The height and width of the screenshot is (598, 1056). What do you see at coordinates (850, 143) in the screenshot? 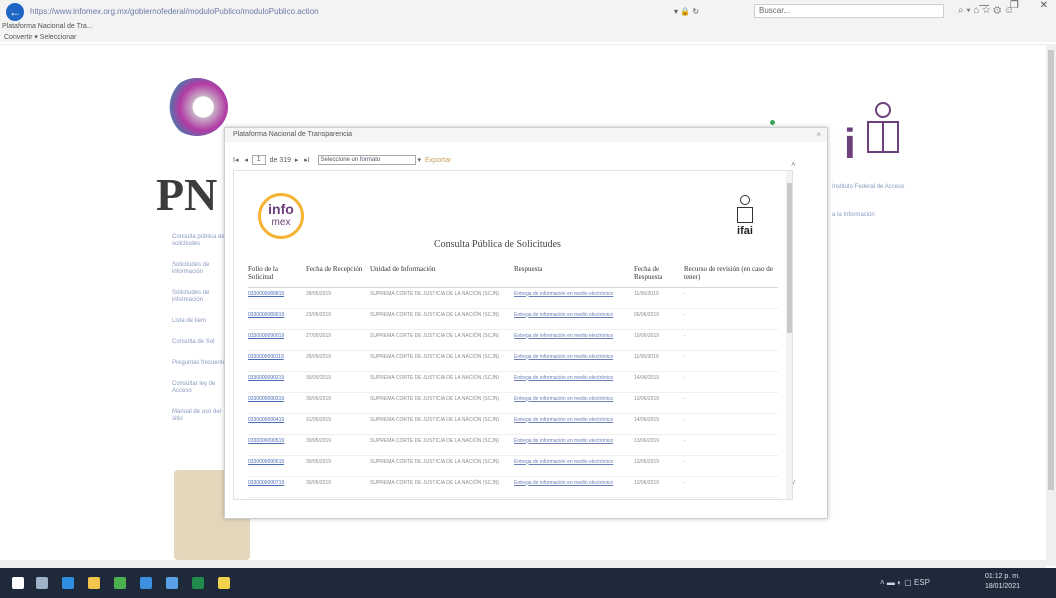
I see `ifai-logo-letter: i` at bounding box center [850, 143].